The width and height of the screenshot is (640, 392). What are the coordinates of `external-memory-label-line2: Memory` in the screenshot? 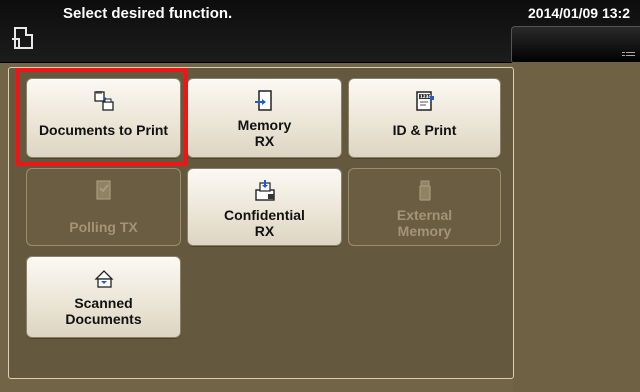 It's located at (424, 231).